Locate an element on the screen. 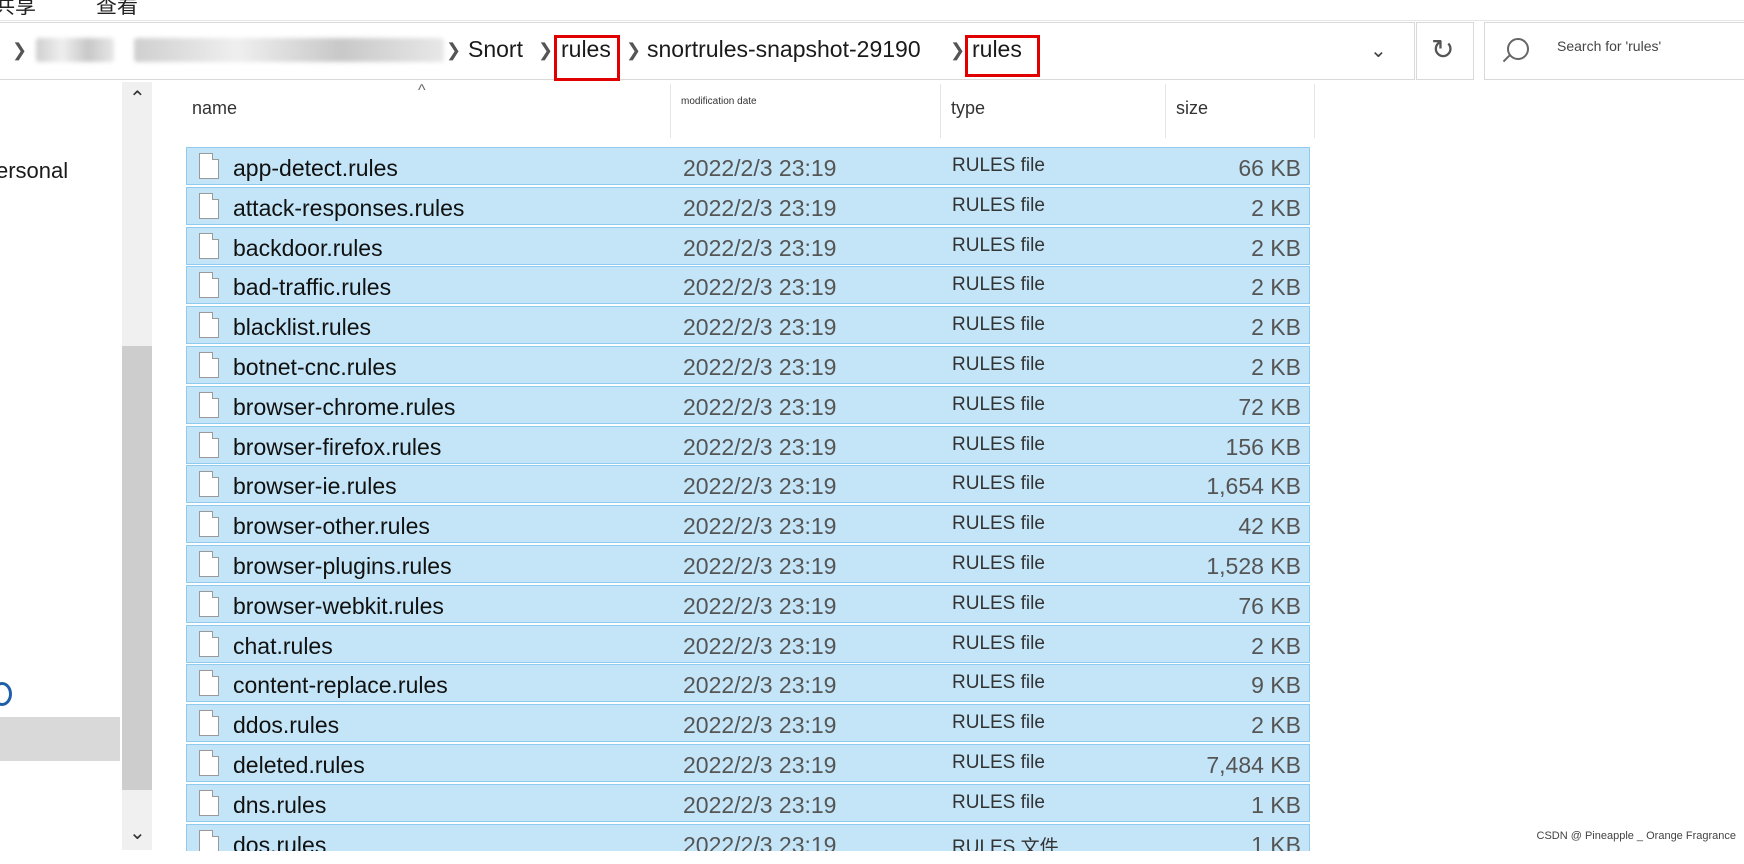 The width and height of the screenshot is (1744, 864). search-icon is located at coordinates (1518, 49).